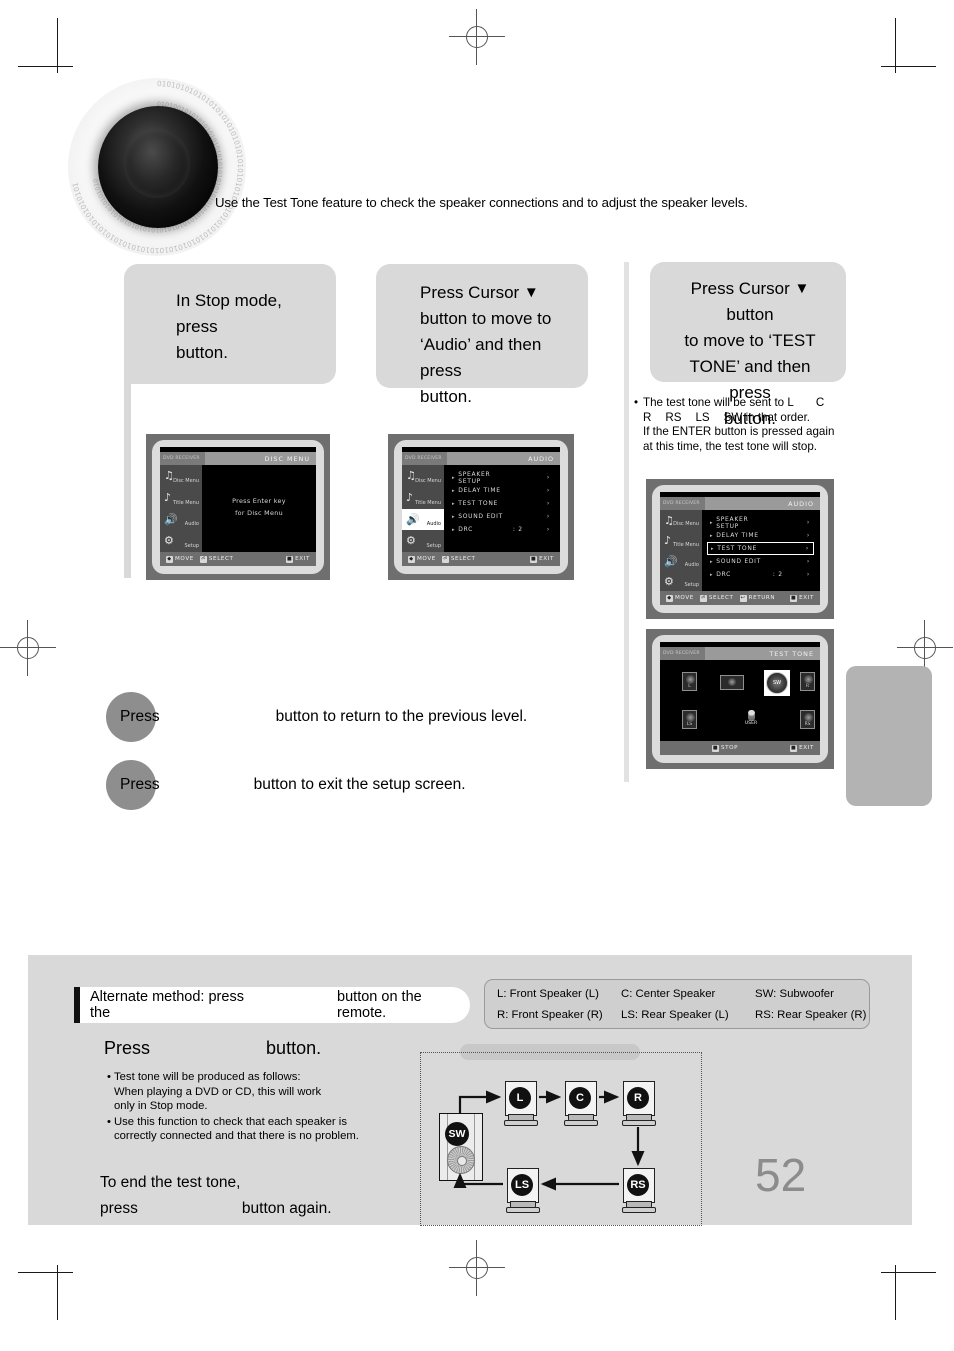 Image resolution: width=954 pixels, height=1351 pixels. Describe the element at coordinates (802, 748) in the screenshot. I see `osd4-footer-exit: ■ EXIT` at that location.